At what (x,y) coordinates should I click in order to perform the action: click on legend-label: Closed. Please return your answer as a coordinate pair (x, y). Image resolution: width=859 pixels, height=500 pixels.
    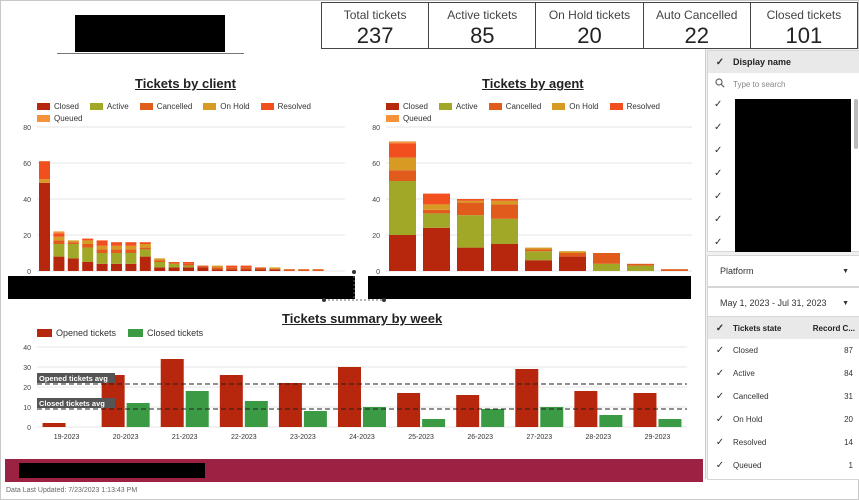
    Looking at the image, I should click on (415, 106).